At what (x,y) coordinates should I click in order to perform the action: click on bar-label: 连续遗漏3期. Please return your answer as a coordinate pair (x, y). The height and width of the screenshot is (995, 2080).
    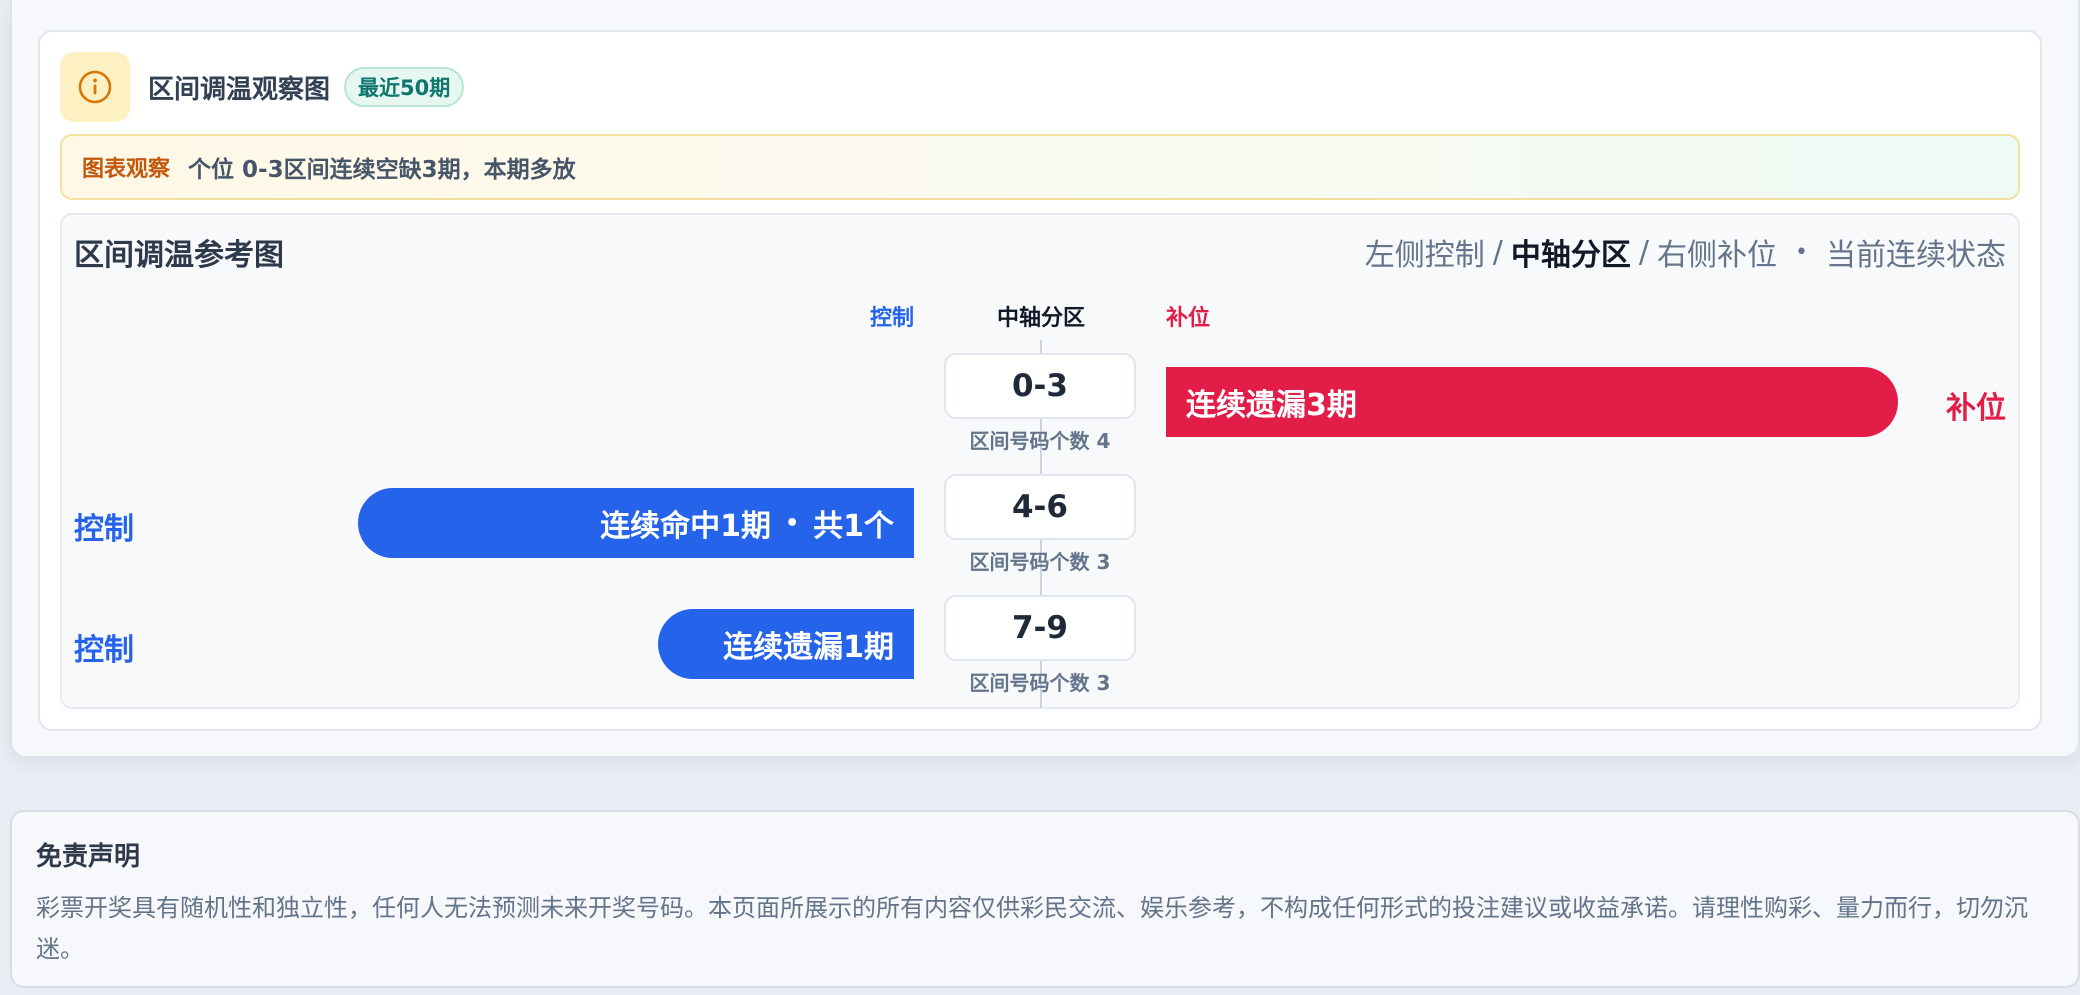
    Looking at the image, I should click on (1271, 405).